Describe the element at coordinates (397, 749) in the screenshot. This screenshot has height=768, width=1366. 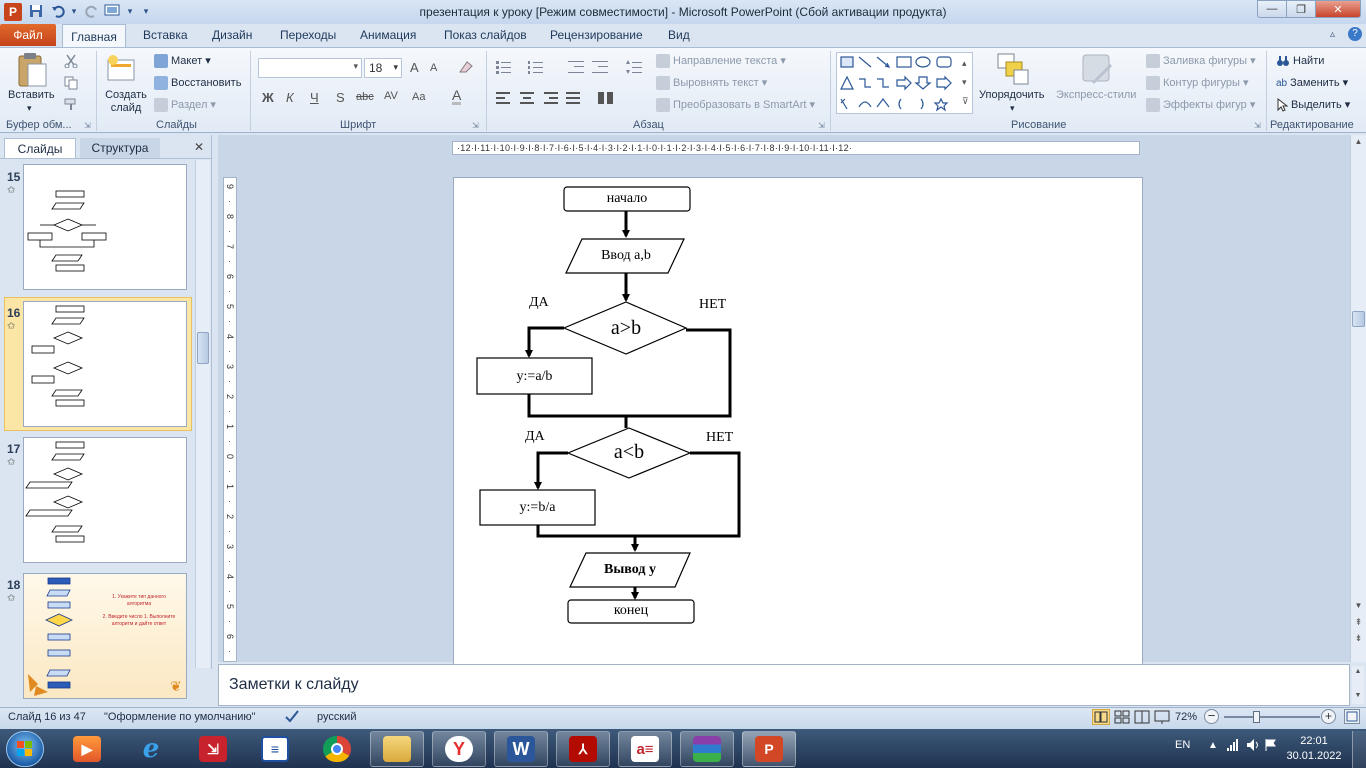
I see `taskbar-explorer` at that location.